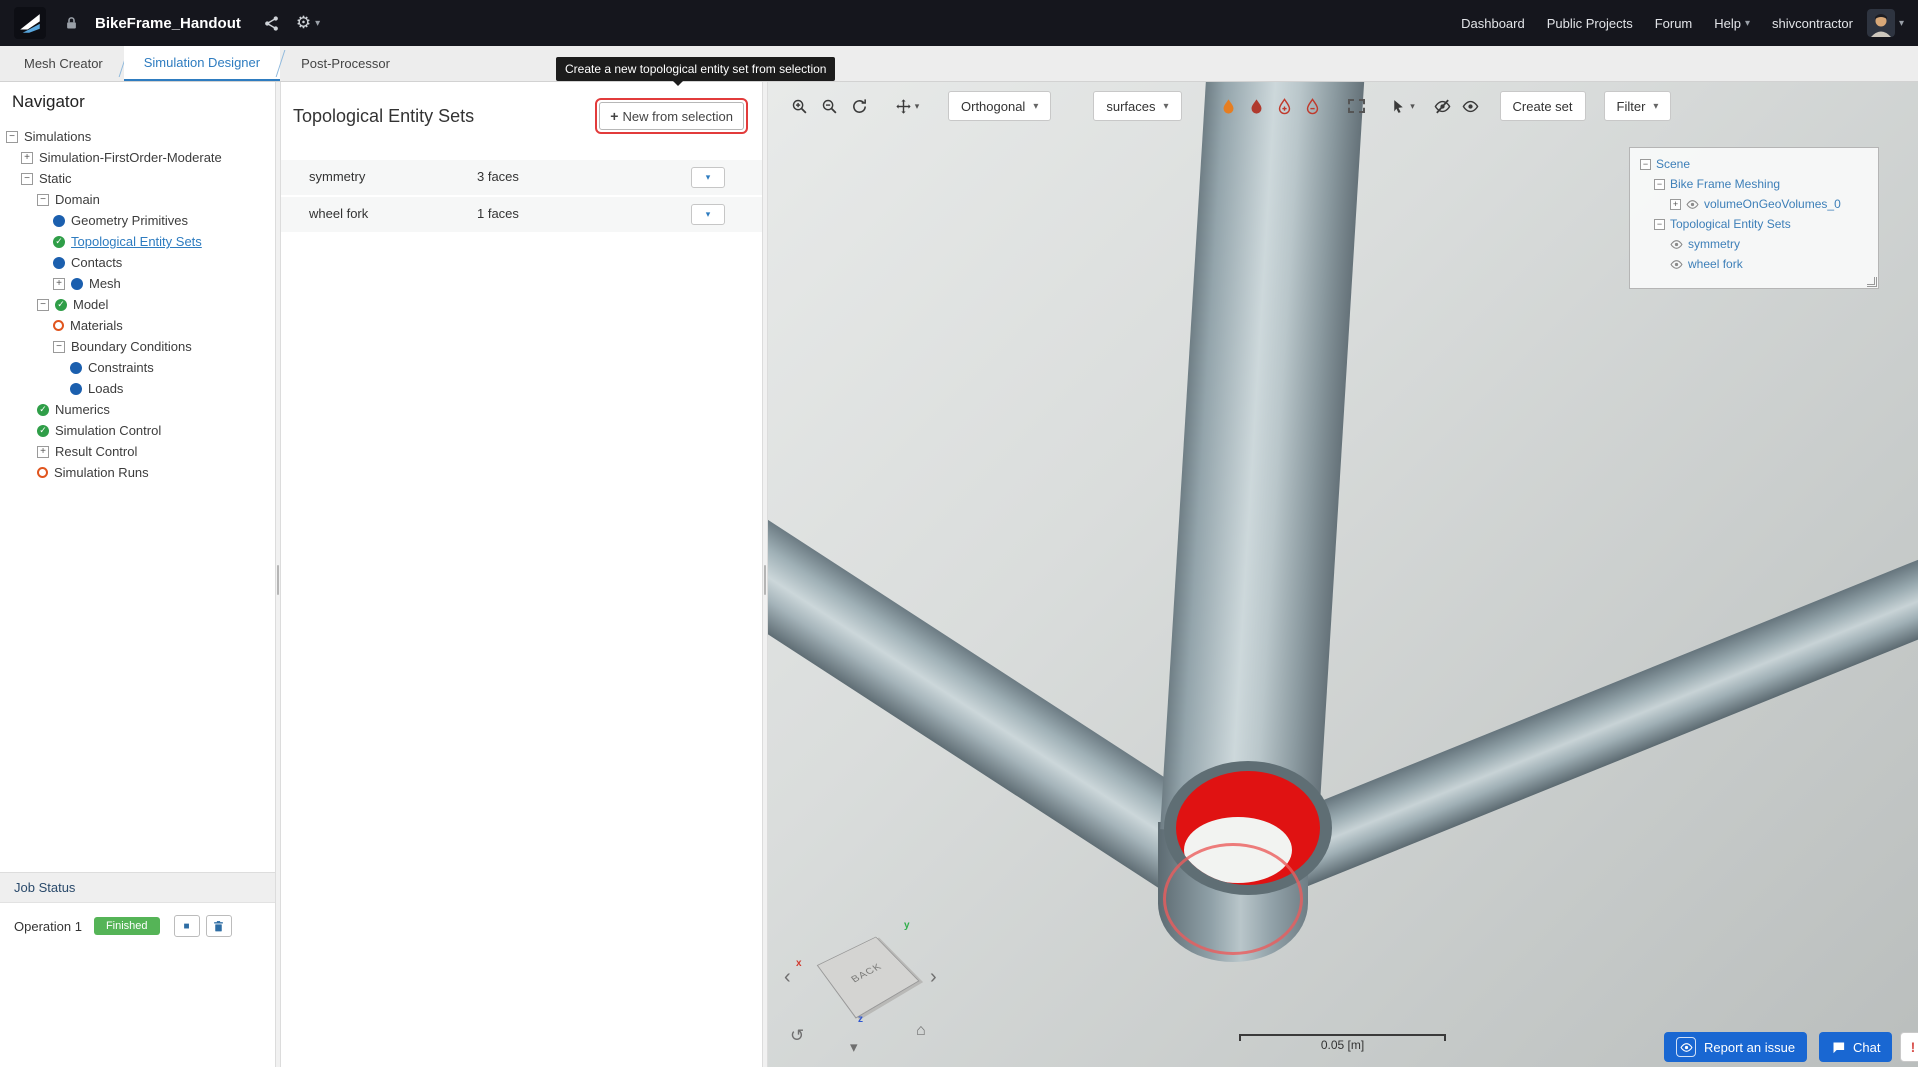  I want to click on rotate-right-arrow-icon: ›, so click(933, 977).